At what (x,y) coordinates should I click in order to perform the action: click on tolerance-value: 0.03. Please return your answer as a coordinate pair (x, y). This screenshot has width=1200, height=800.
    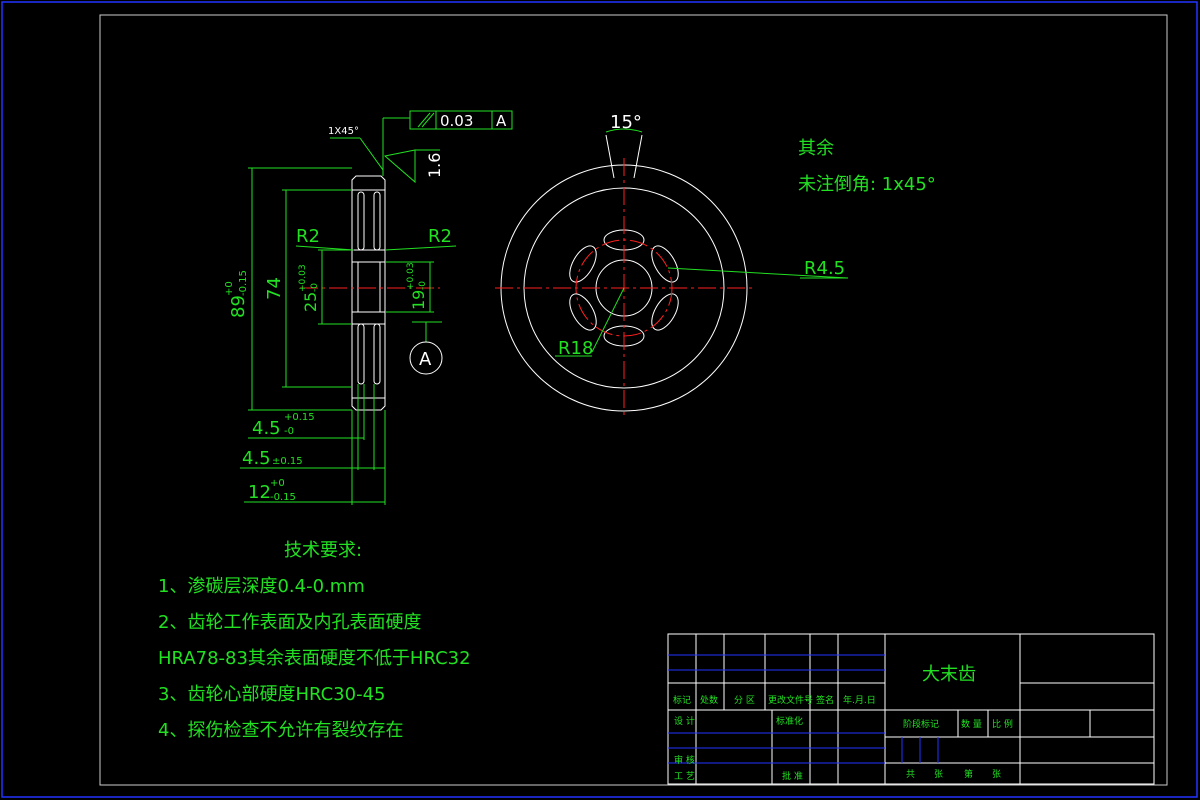
    Looking at the image, I should click on (456, 121).